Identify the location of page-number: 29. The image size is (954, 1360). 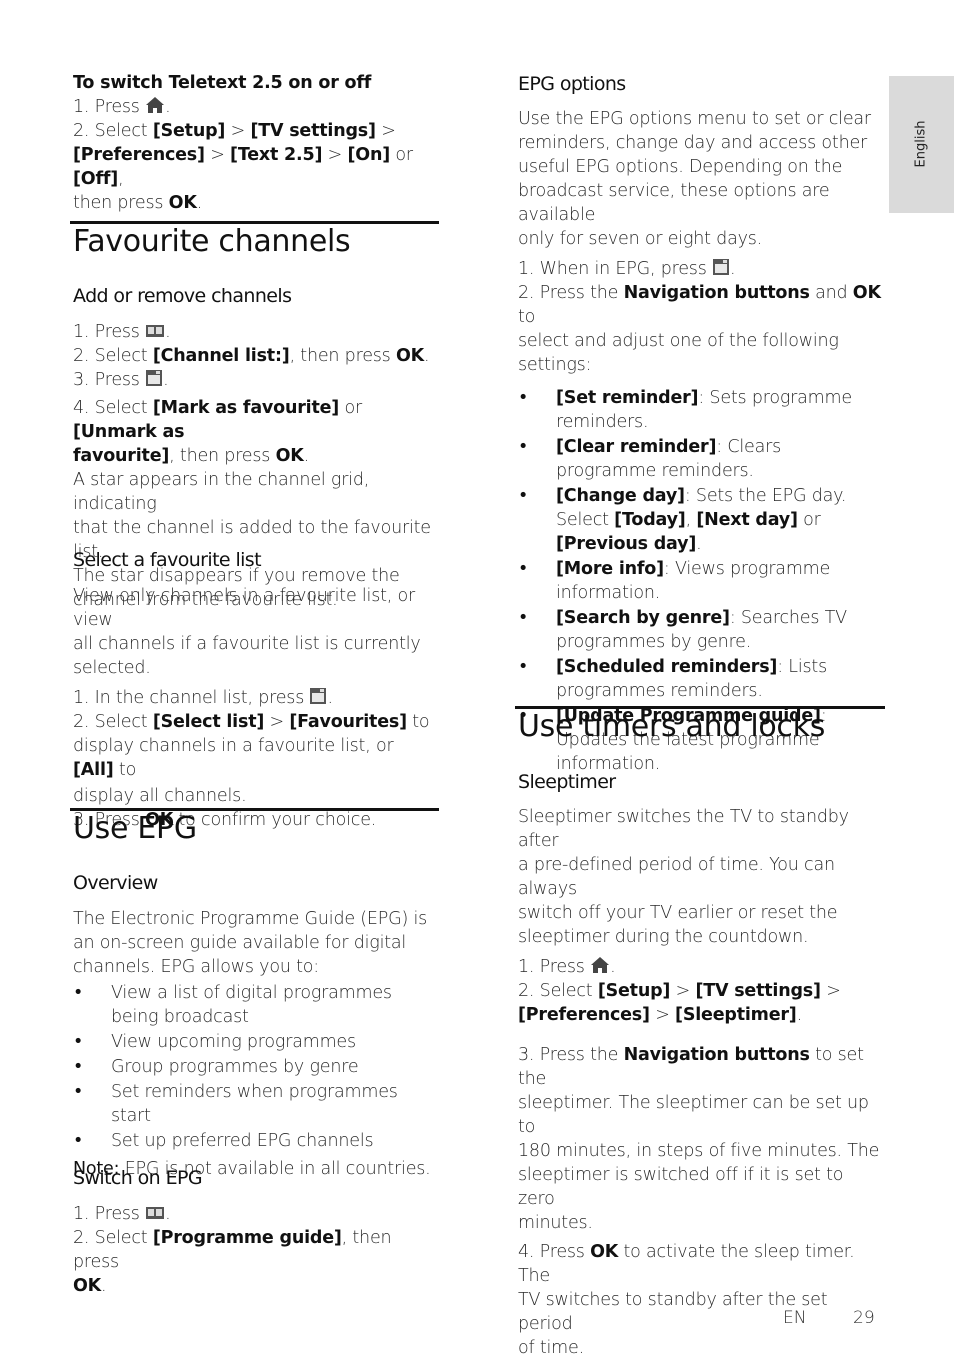
(864, 1318).